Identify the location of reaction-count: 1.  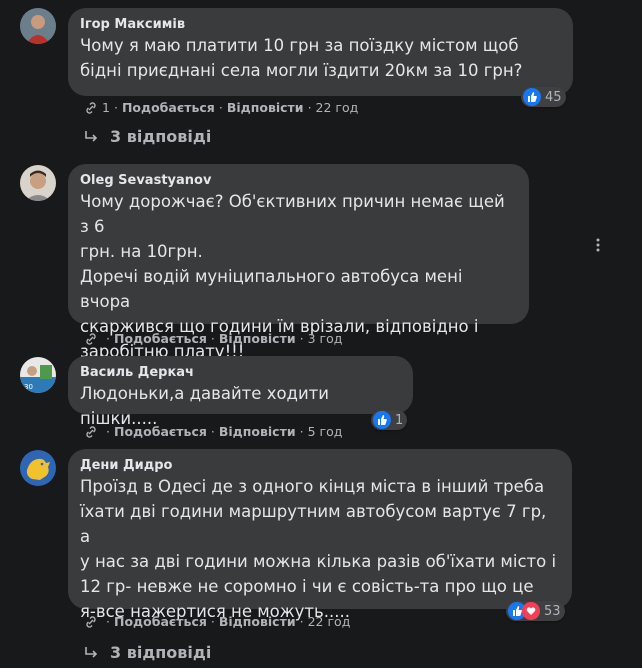
(399, 420).